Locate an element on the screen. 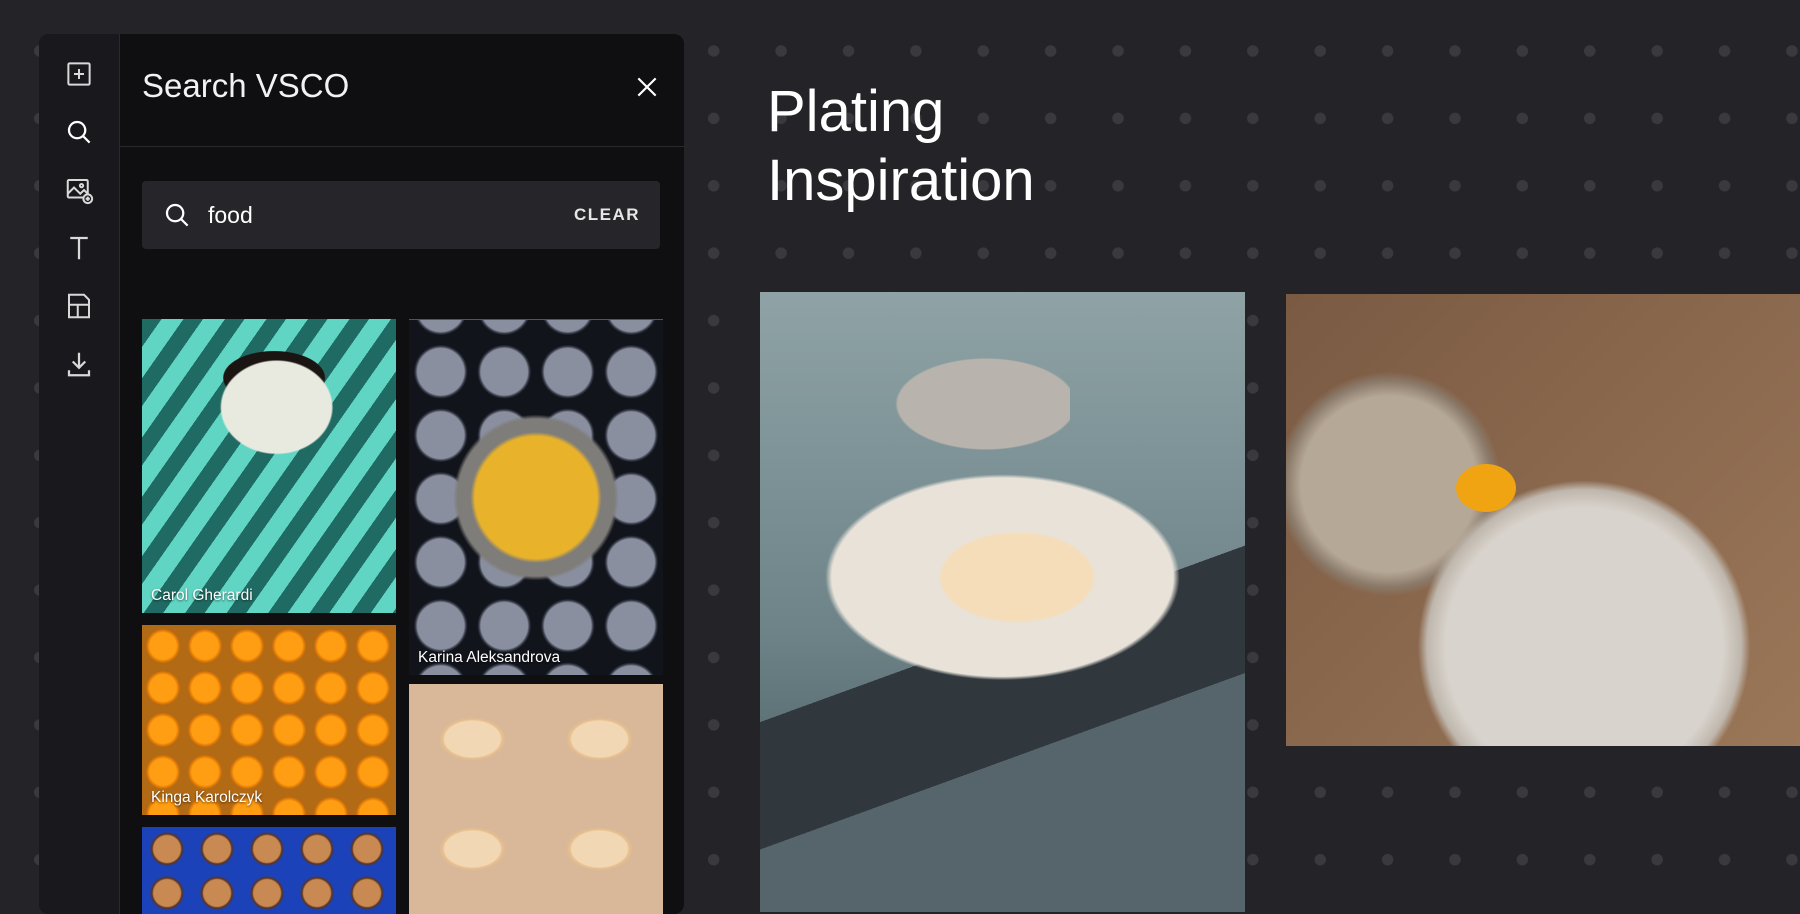 This screenshot has height=914, width=1800. search-input is located at coordinates (358, 215).